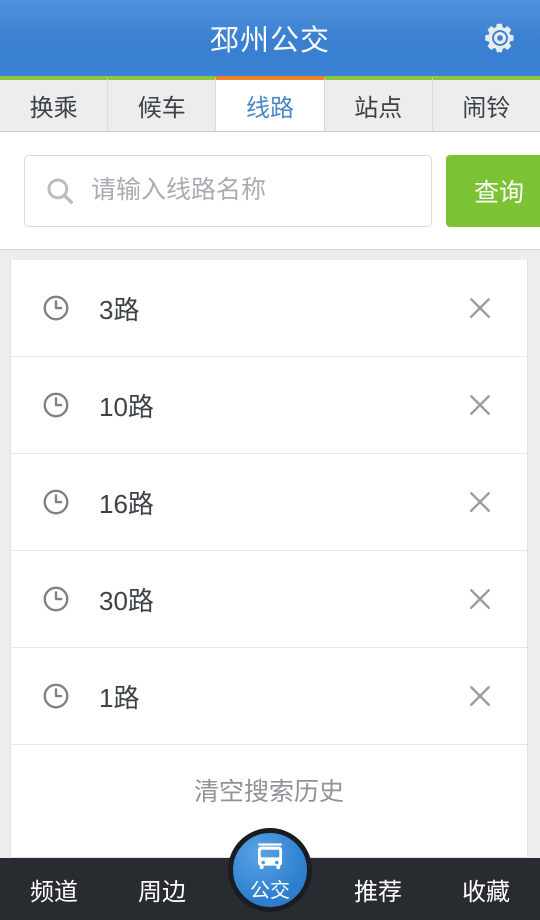  Describe the element at coordinates (486, 892) in the screenshot. I see `nav-item-label: 收藏` at that location.